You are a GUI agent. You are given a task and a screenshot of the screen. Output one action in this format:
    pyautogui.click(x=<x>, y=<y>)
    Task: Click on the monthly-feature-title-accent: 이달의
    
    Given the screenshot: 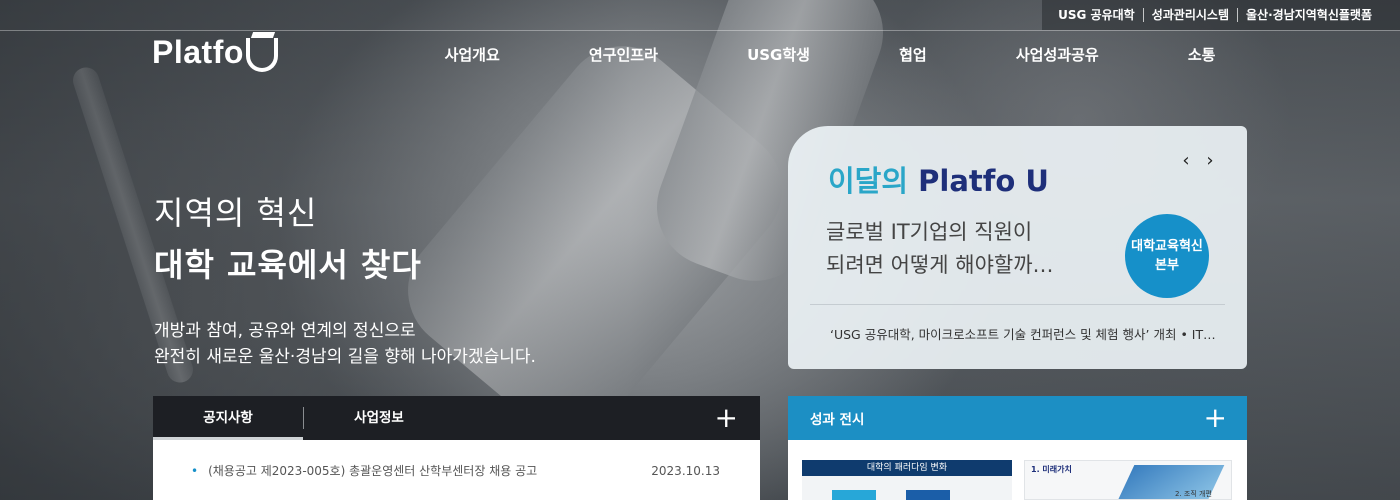 What is the action you would take?
    pyautogui.click(x=868, y=181)
    